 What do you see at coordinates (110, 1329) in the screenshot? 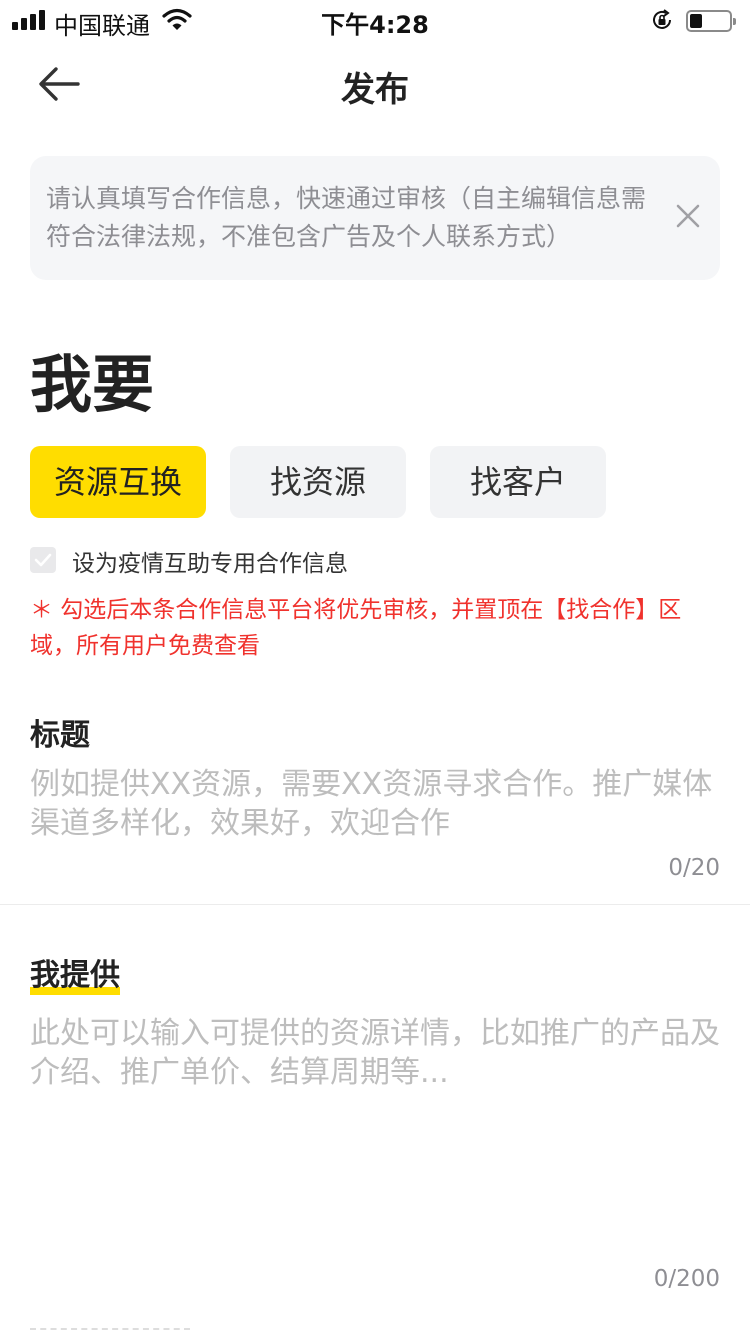
I see `next-section-divider` at bounding box center [110, 1329].